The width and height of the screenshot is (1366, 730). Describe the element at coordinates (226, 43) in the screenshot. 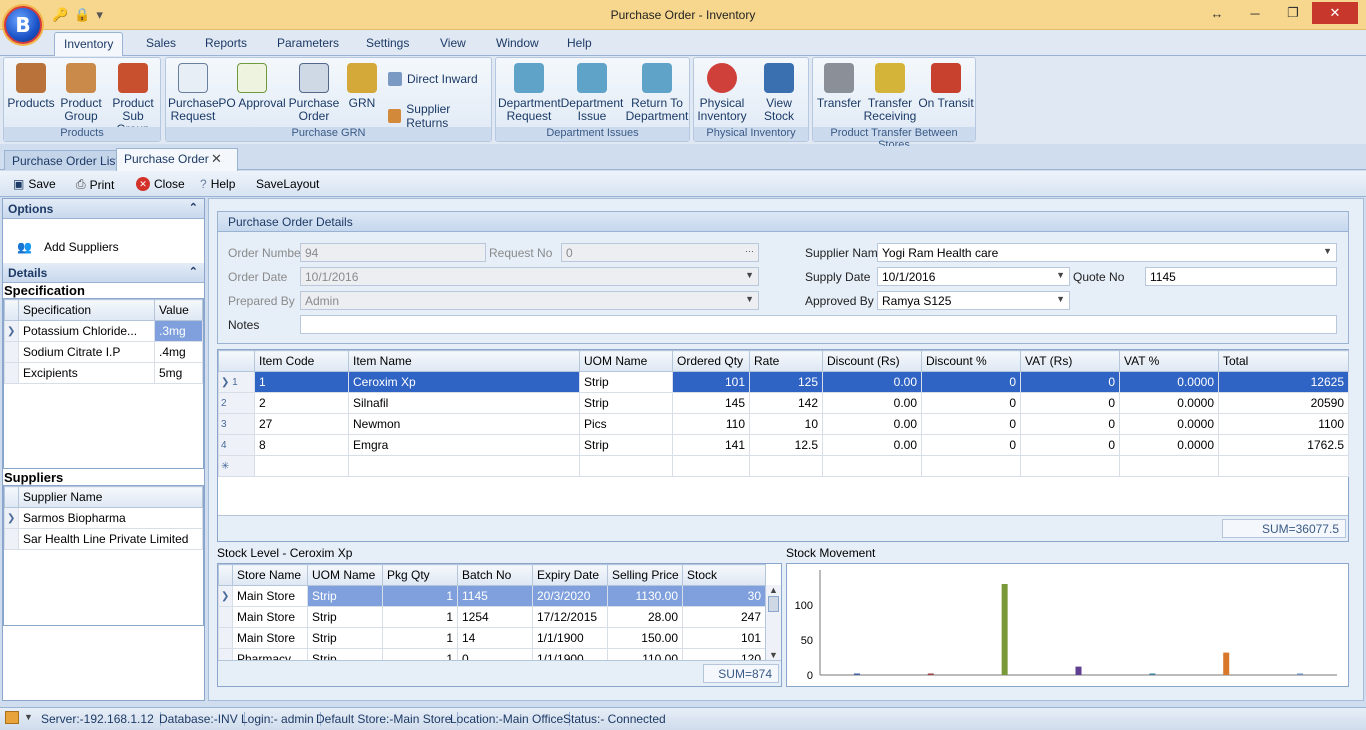

I see `menu-reports: Reports` at that location.